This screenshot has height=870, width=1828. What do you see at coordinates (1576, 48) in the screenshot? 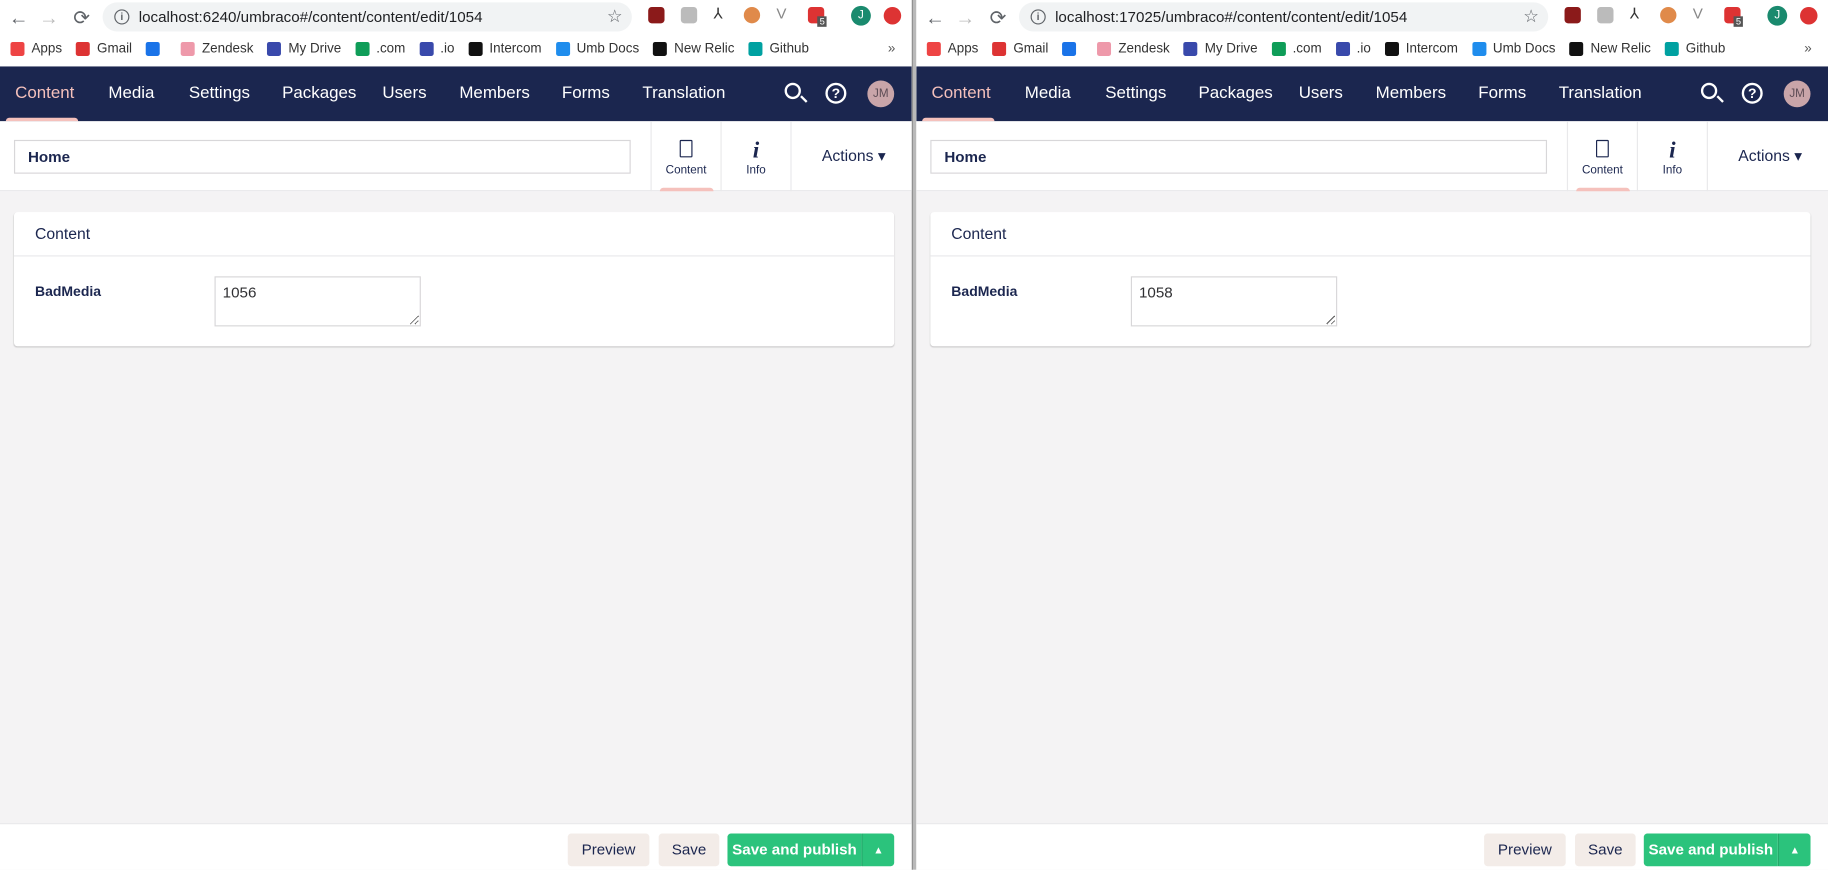
I see `bookmark-favicon-icon` at bounding box center [1576, 48].